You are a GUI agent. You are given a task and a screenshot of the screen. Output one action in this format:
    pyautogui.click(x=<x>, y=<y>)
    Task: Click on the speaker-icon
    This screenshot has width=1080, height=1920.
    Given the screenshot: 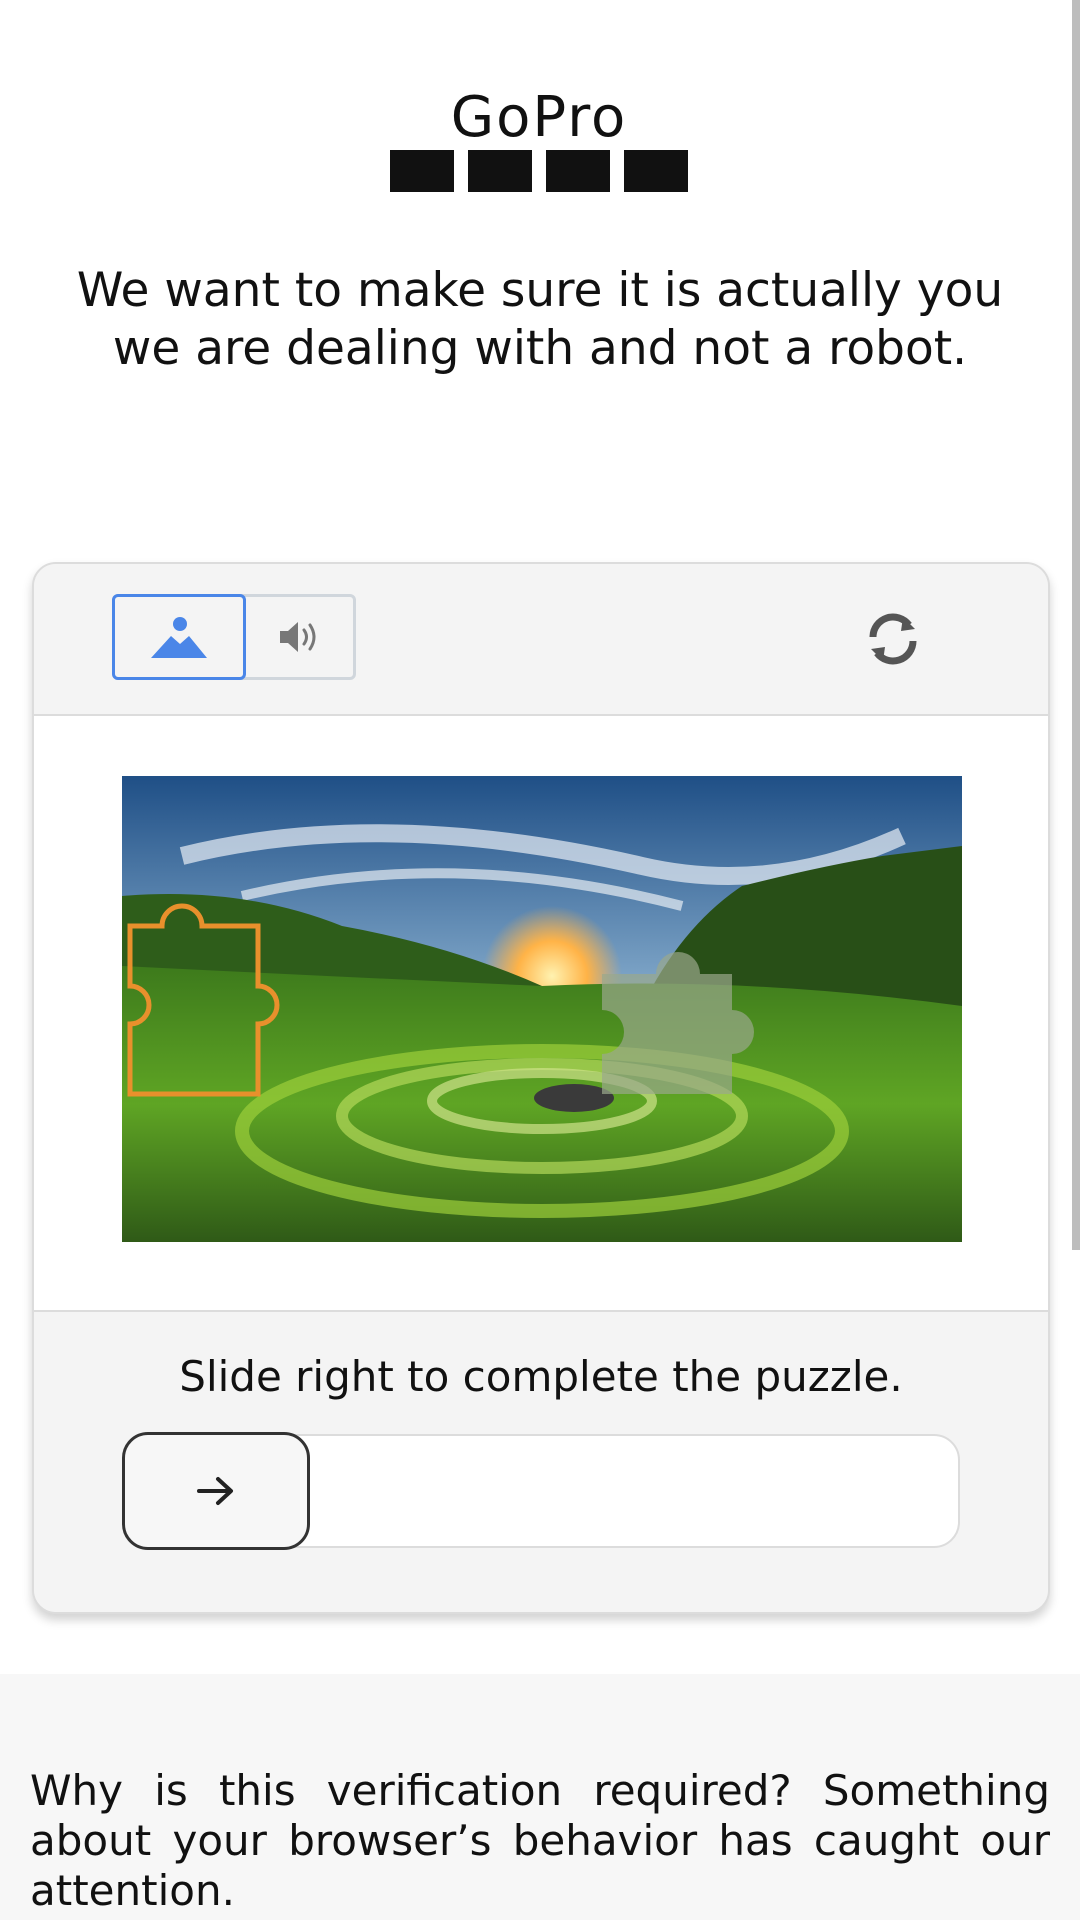 What is the action you would take?
    pyautogui.click(x=298, y=637)
    